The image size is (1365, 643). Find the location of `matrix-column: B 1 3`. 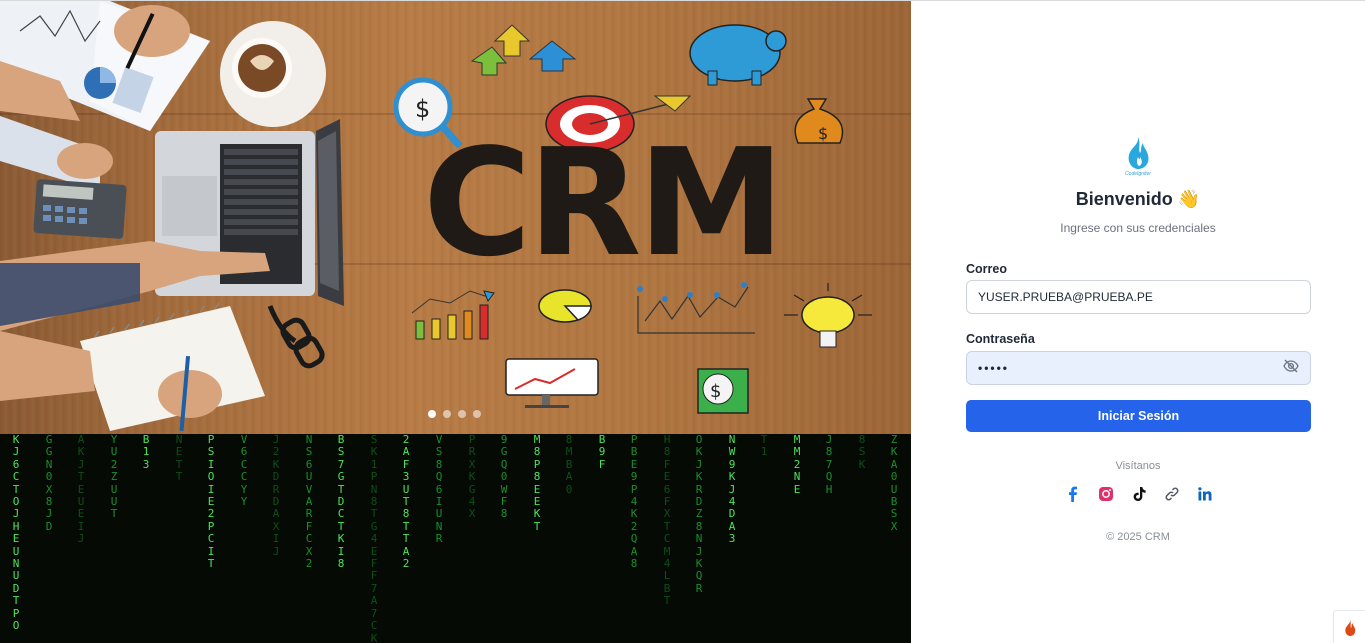

matrix-column: B 1 3 is located at coordinates (146, 452).